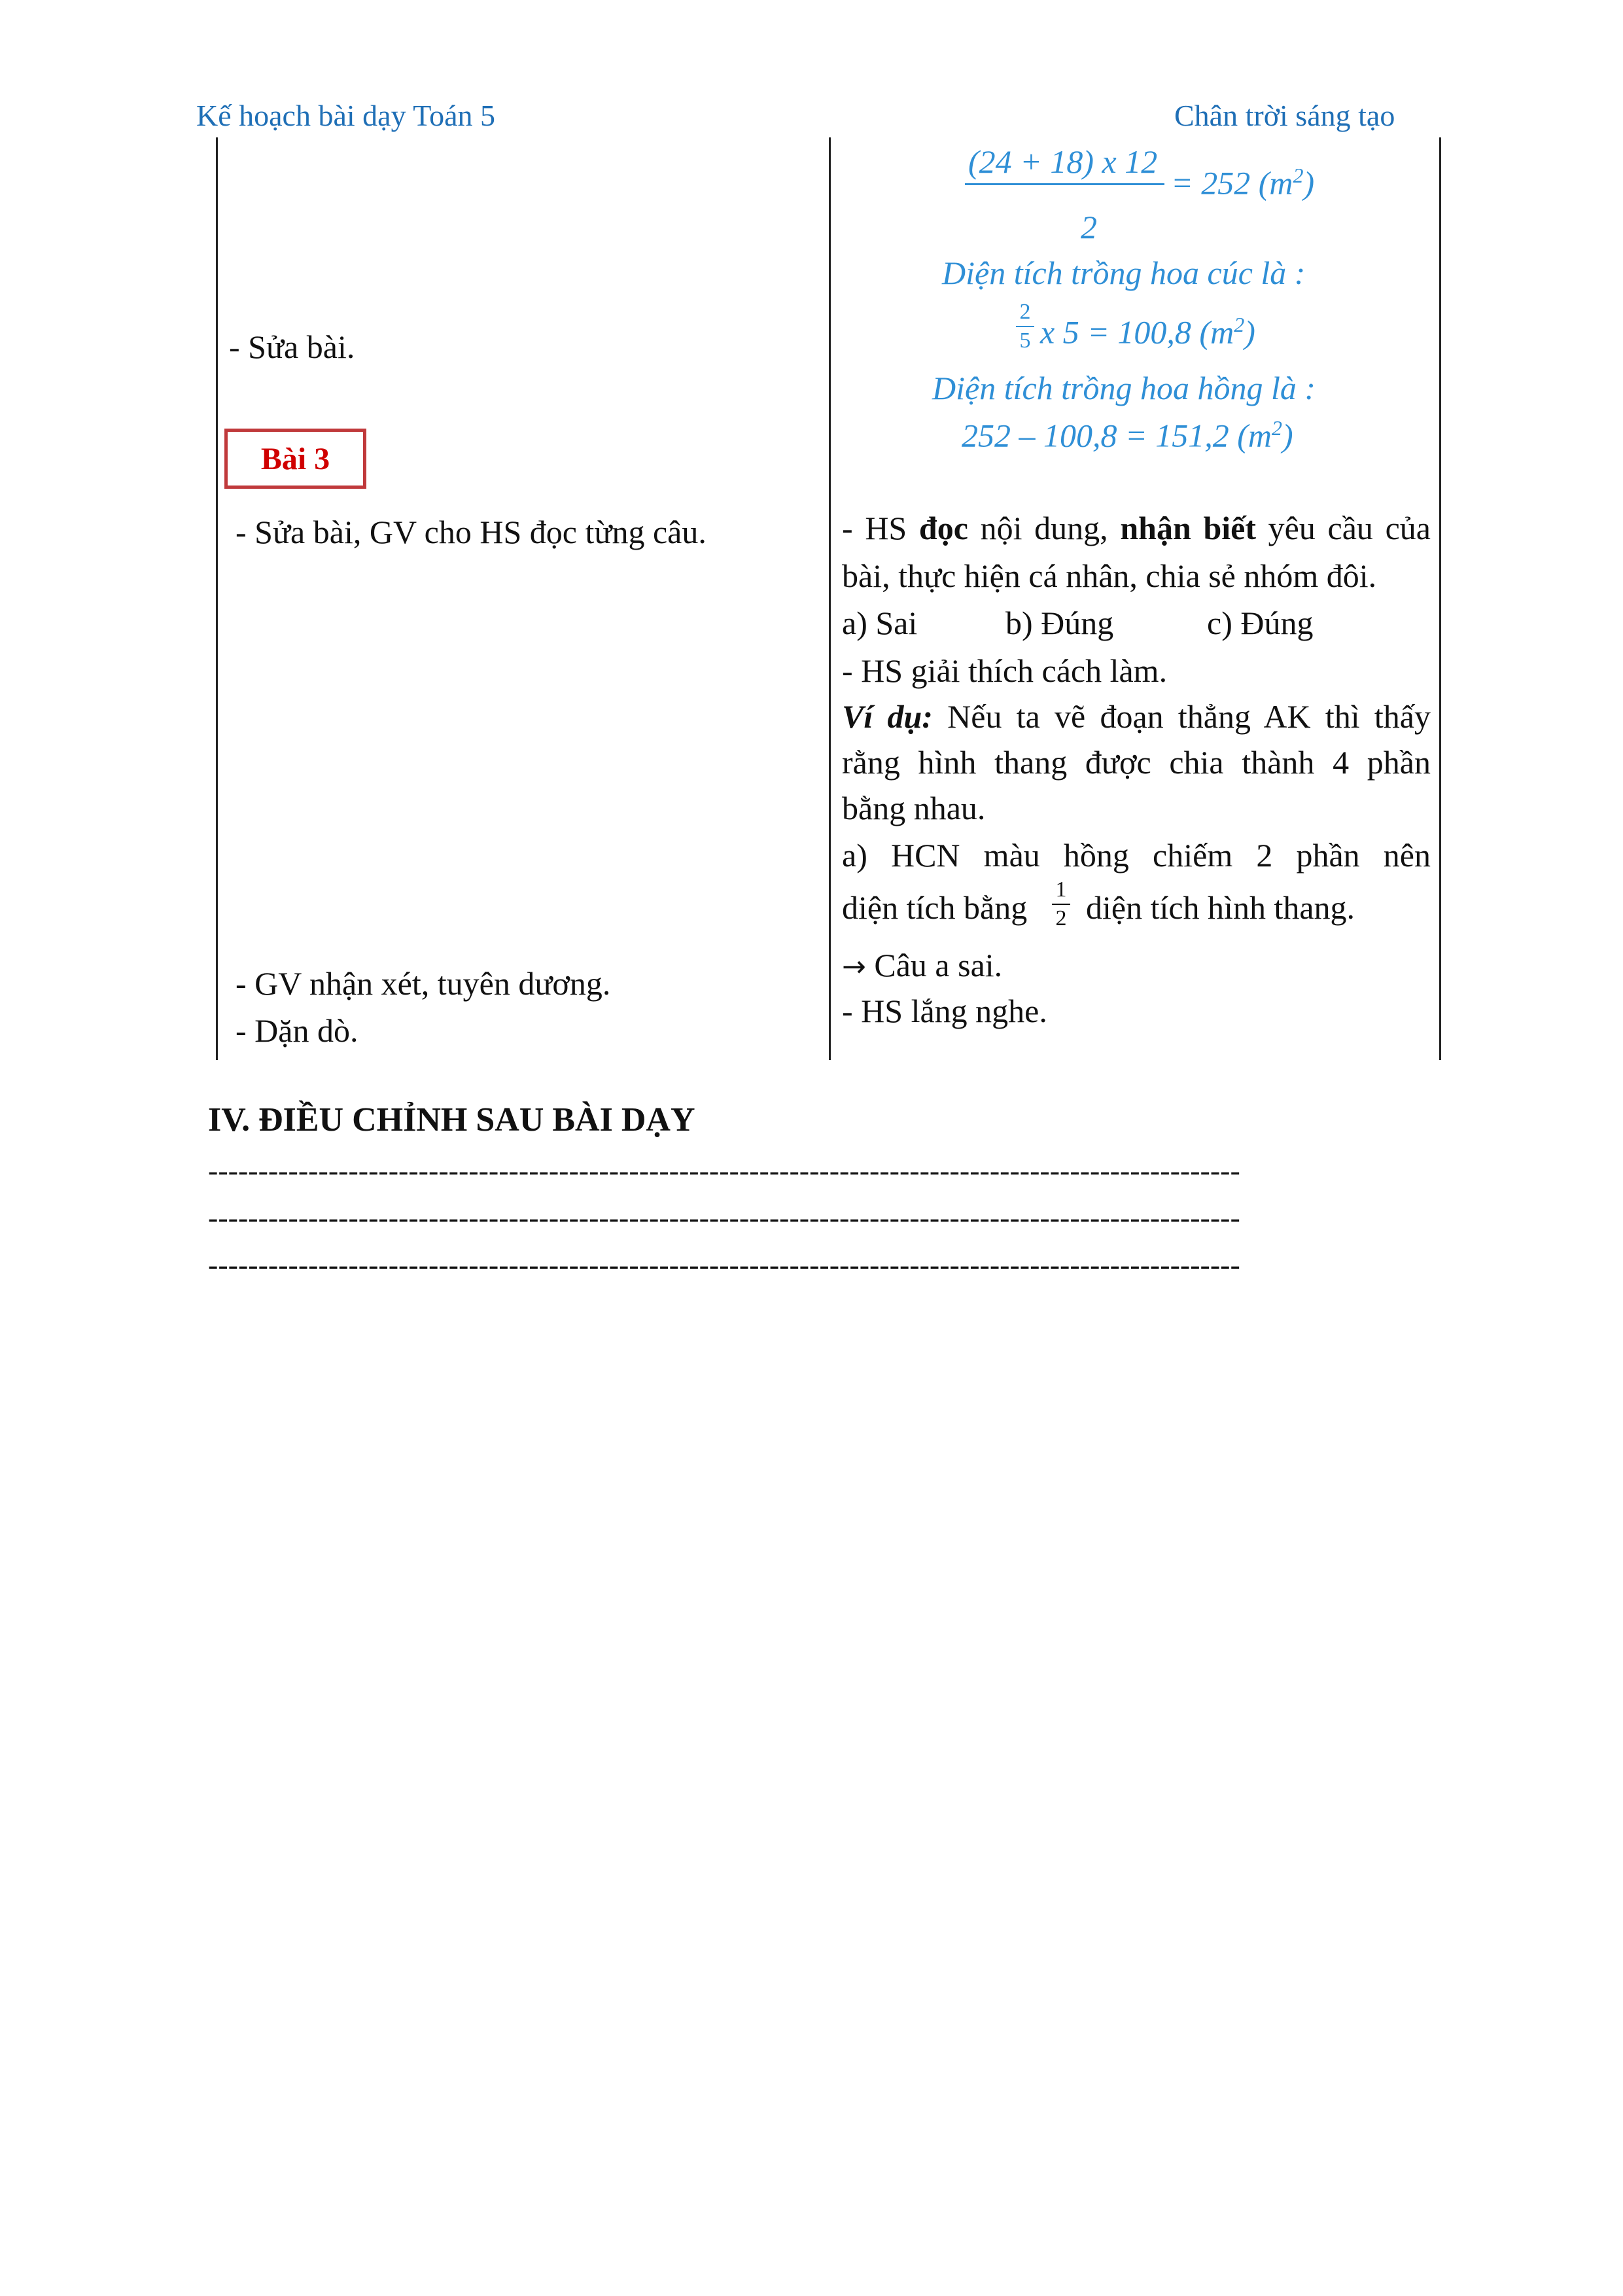 This screenshot has height=2296, width=1623. Describe the element at coordinates (945, 1011) in the screenshot. I see `lang-nghe-text: - HS lắng nghe.` at that location.